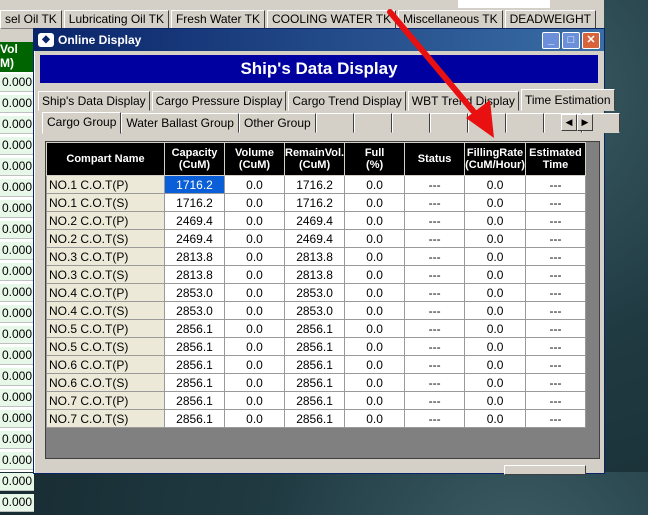  I want to click on table-row: NO.2 C.O.T(S) 2469.4 0.0 2469.4 0.0 --- 0.0 ---, so click(316, 238).